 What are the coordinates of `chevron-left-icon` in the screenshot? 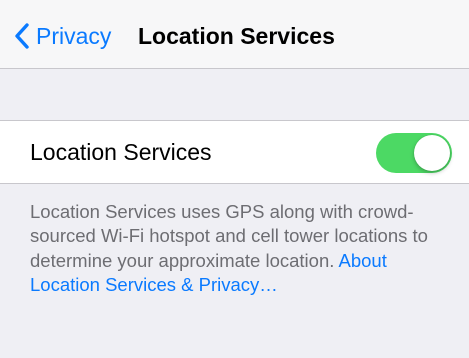 It's located at (22, 36).